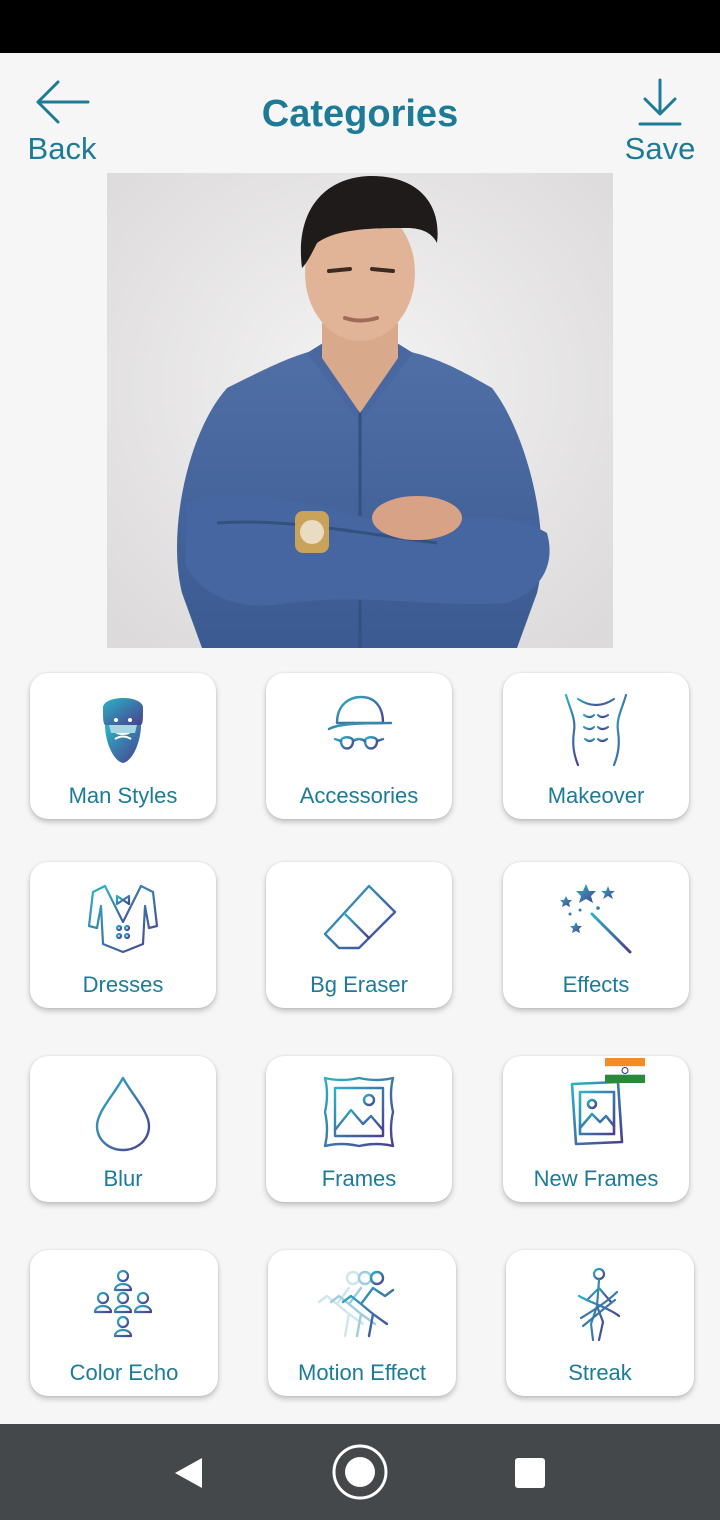 Image resolution: width=720 pixels, height=1520 pixels. I want to click on page-title: Categories, so click(360, 114).